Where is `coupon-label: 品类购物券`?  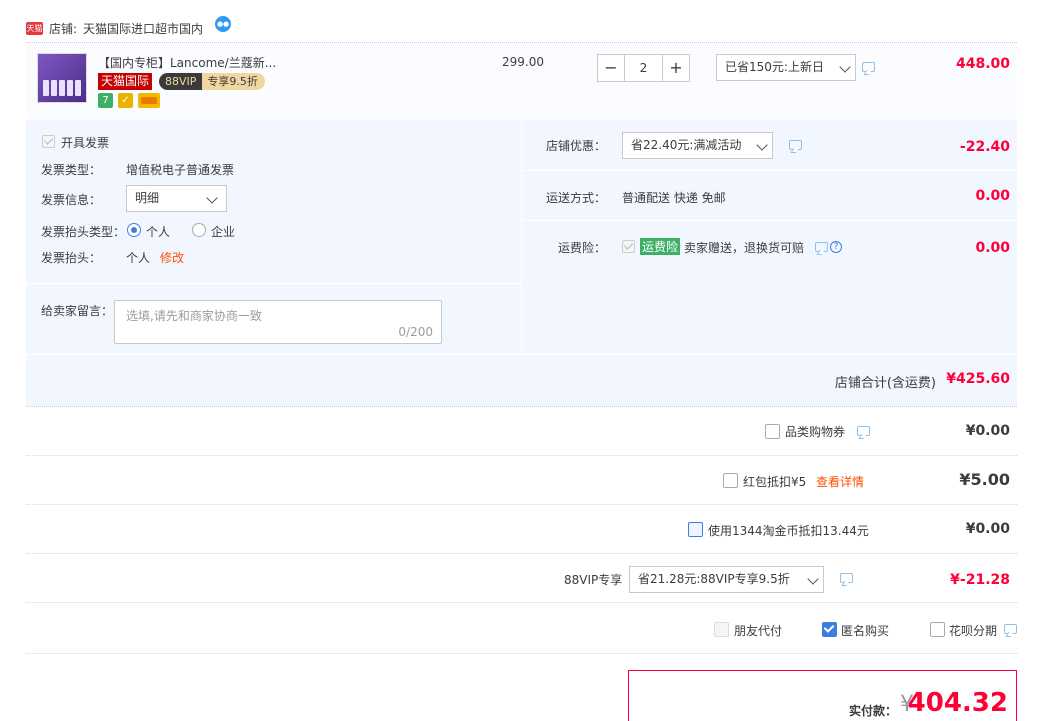
coupon-label: 品类购物券 is located at coordinates (815, 431).